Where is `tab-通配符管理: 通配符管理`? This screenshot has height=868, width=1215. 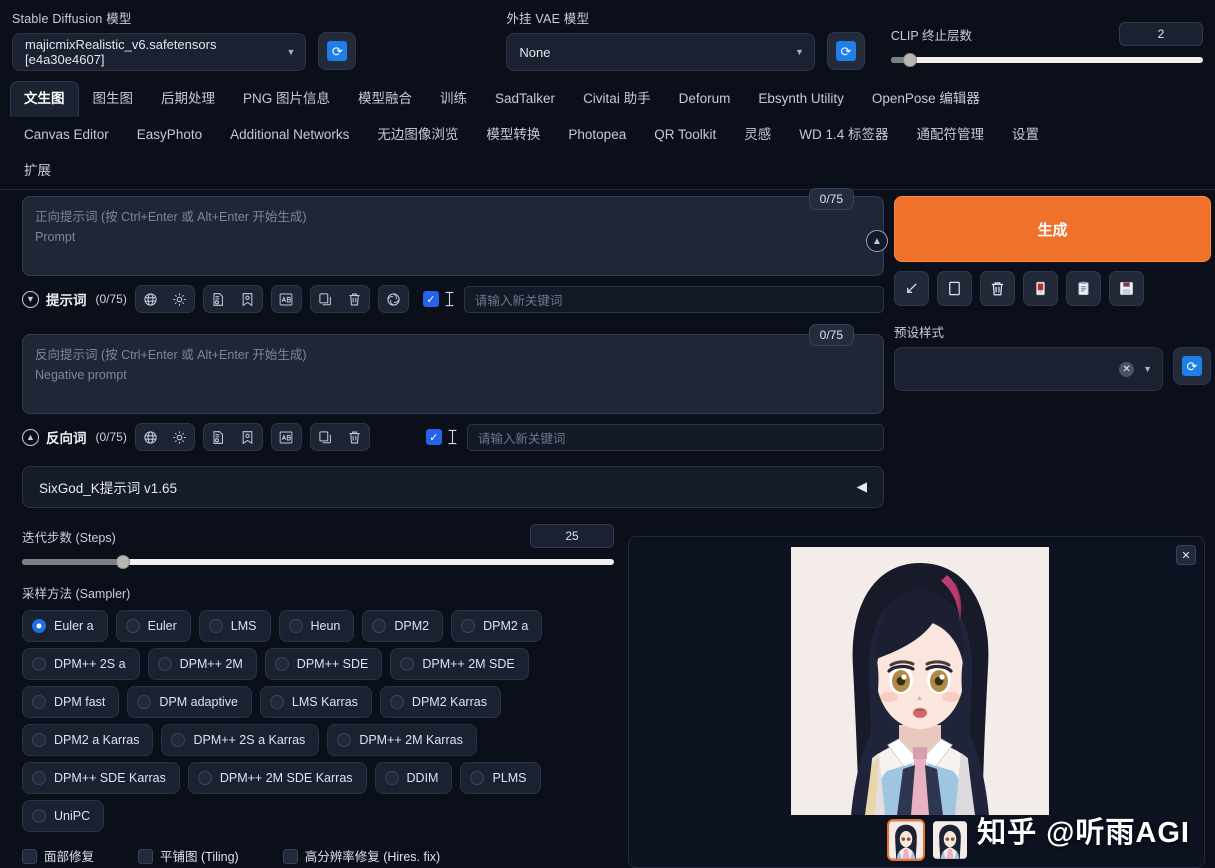
tab-通配符管理: 通配符管理 is located at coordinates (951, 135).